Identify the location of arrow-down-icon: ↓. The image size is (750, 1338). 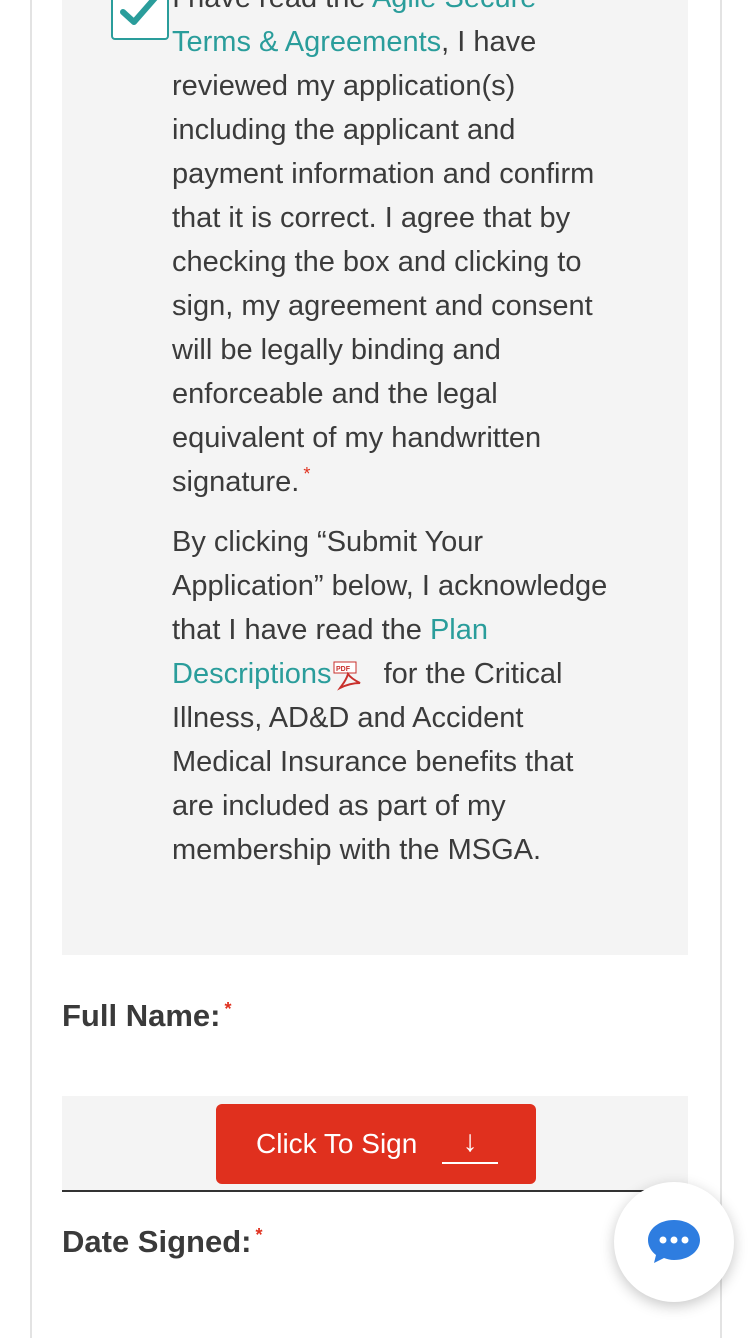
(470, 1143).